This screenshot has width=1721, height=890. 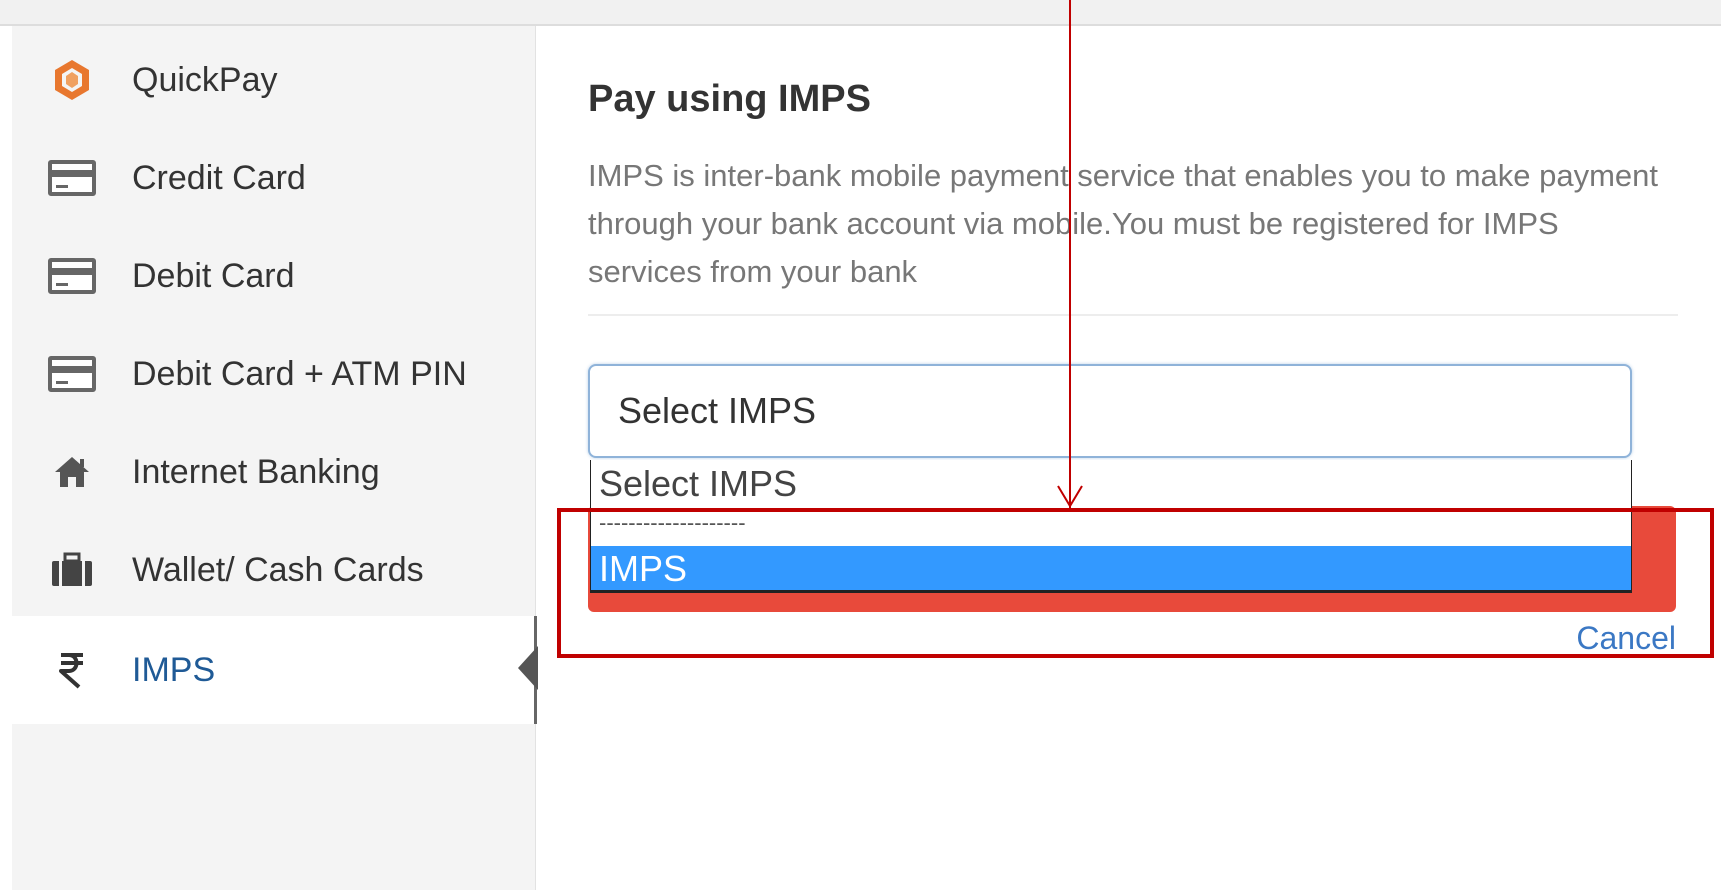 I want to click on dropdown-option-select-imps: Select IMPS, so click(x=1111, y=484).